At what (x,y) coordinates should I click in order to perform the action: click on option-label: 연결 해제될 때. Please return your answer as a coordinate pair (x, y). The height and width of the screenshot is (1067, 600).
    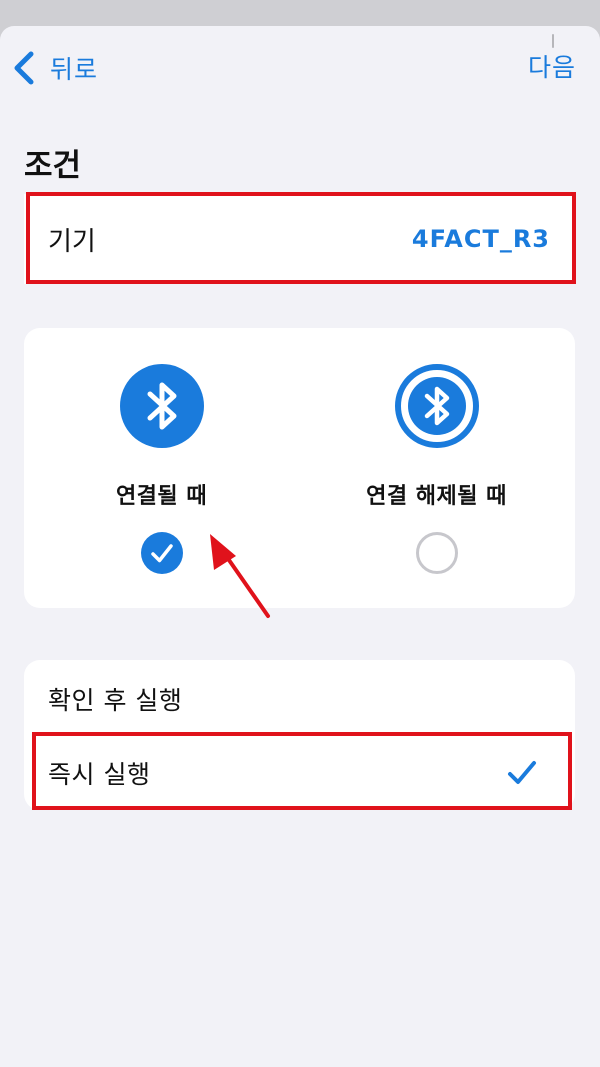
    Looking at the image, I should click on (436, 496).